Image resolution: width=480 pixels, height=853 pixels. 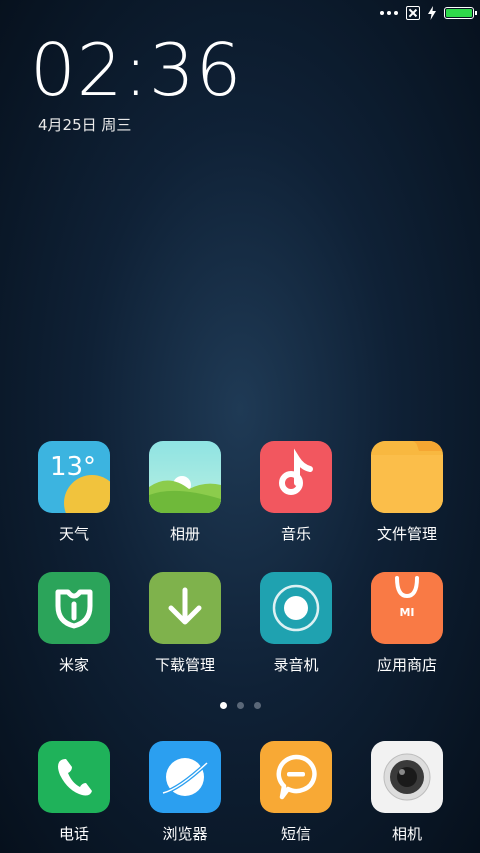 What do you see at coordinates (185, 777) in the screenshot?
I see `browser-icon` at bounding box center [185, 777].